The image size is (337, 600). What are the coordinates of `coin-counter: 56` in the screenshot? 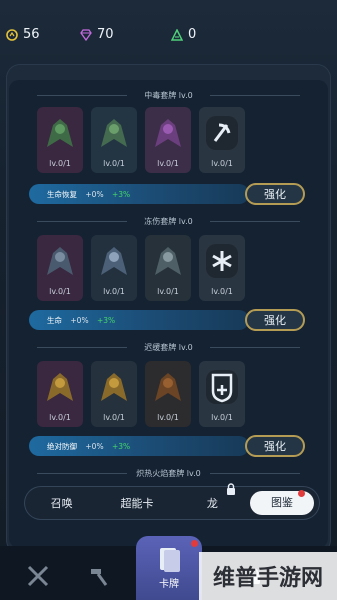 It's located at (23, 34).